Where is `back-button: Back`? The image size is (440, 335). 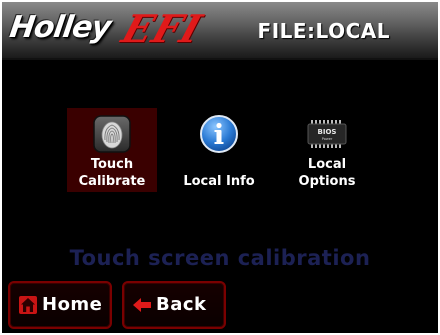
back-button: Back is located at coordinates (174, 305).